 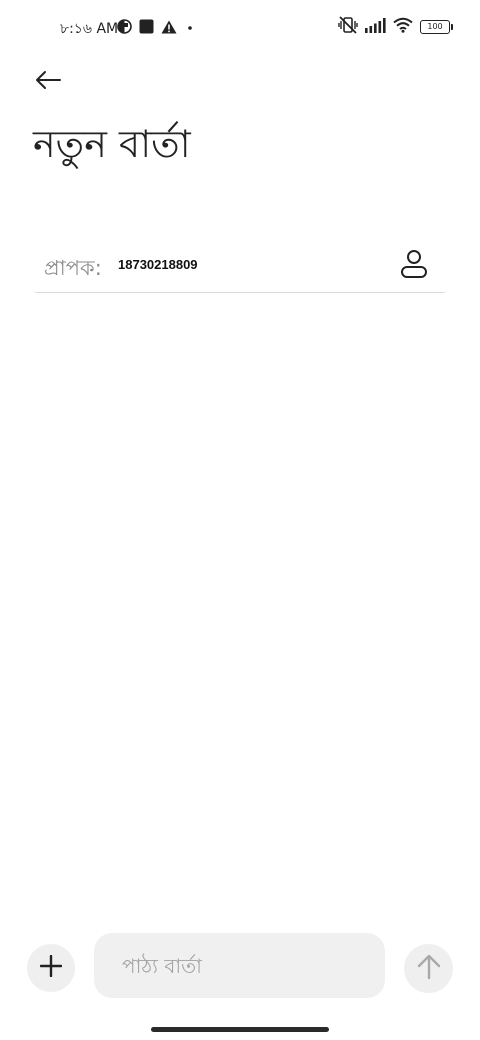 What do you see at coordinates (124, 28) in the screenshot?
I see `data-saver-icon` at bounding box center [124, 28].